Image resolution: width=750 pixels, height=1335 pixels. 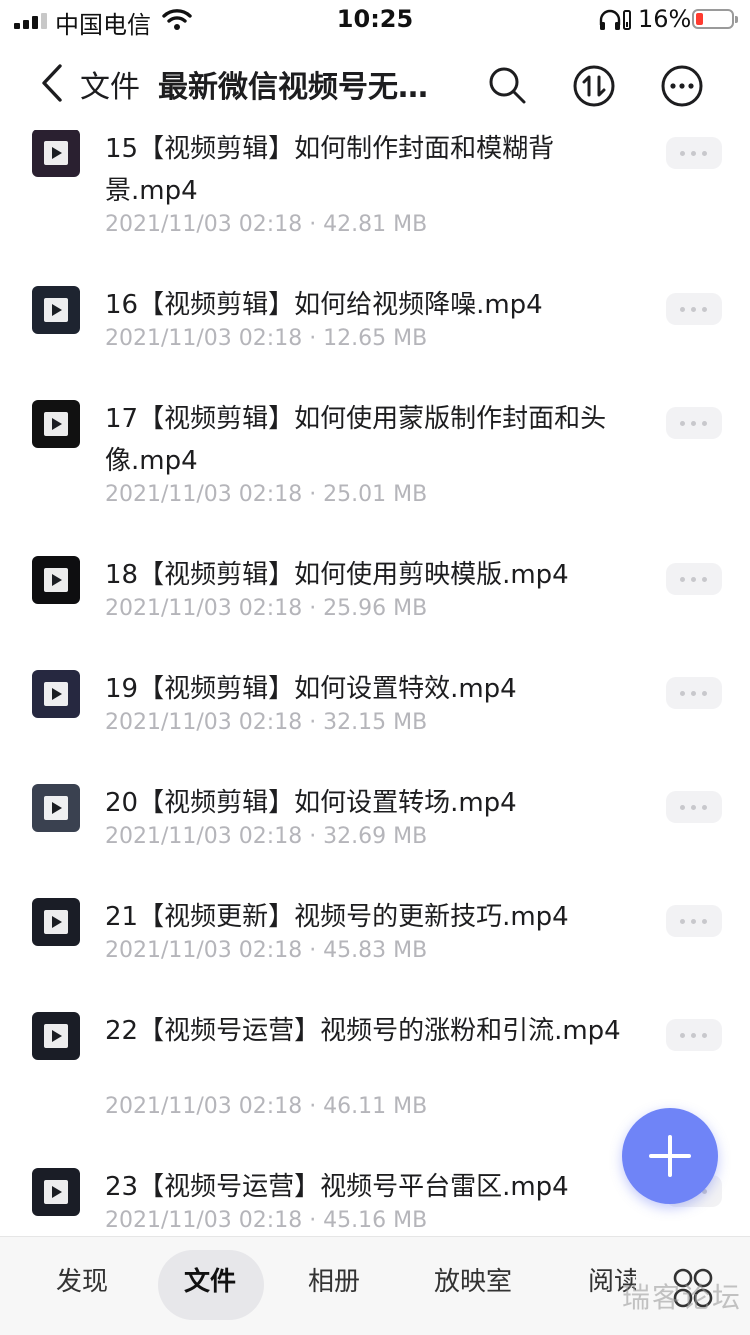 I want to click on tab-discover: 发现, so click(x=82, y=1279).